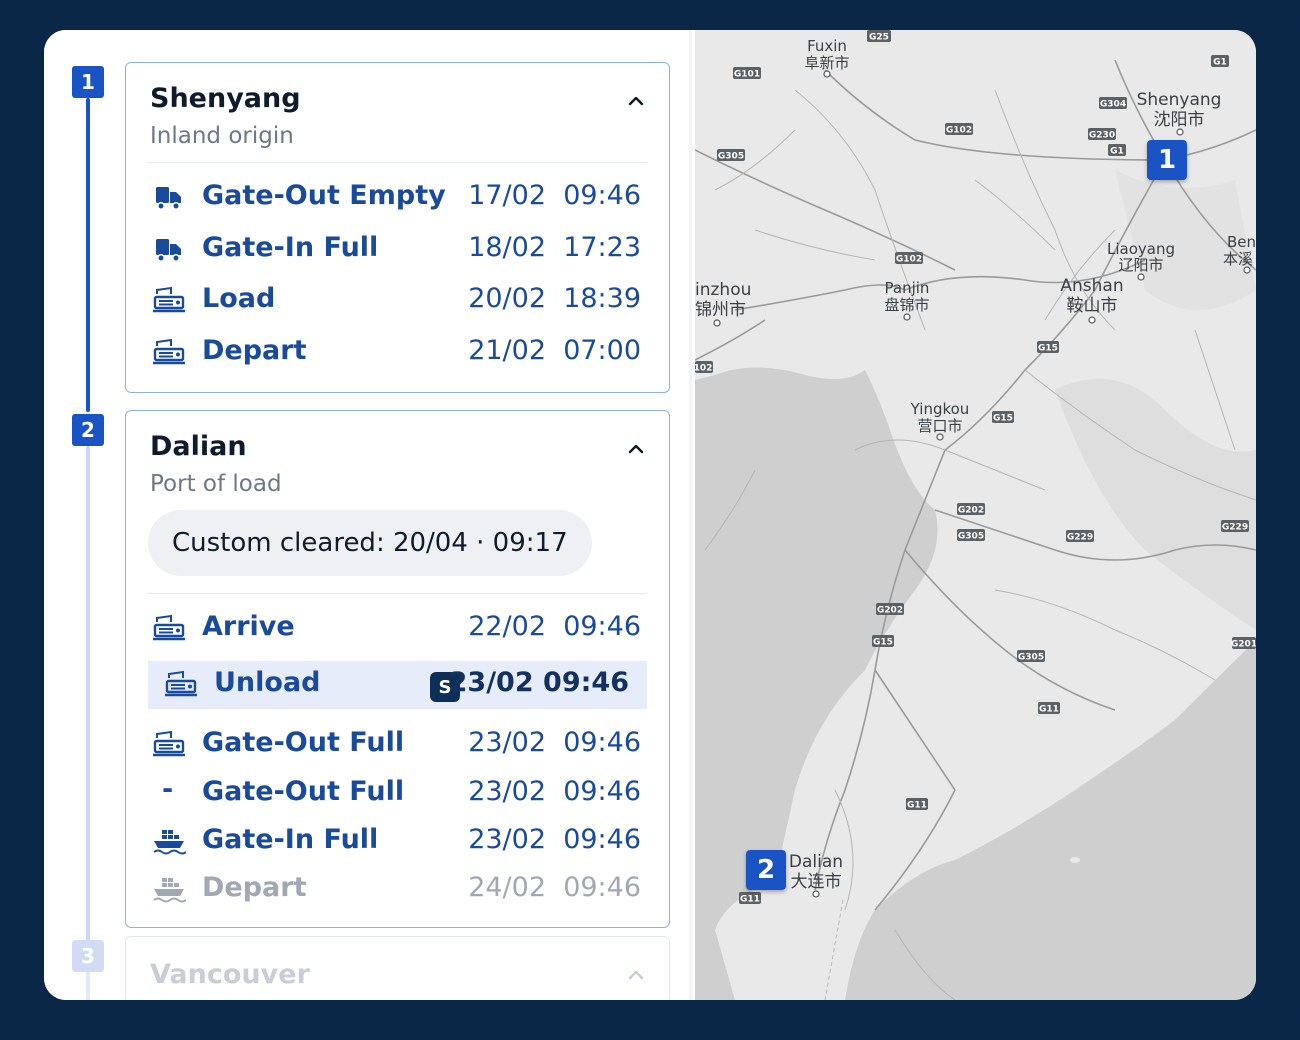 The height and width of the screenshot is (1040, 1300). What do you see at coordinates (397, 841) in the screenshot?
I see `event-row: Gate-In Full 23/02 09:46` at bounding box center [397, 841].